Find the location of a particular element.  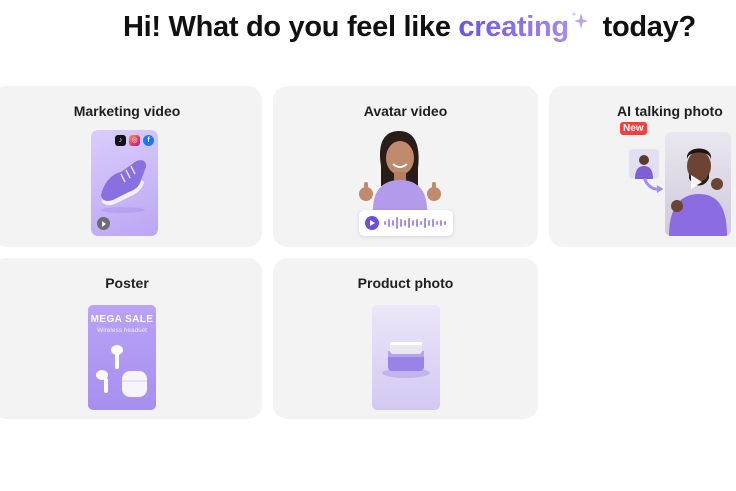

cream-jar-image is located at coordinates (406, 360).